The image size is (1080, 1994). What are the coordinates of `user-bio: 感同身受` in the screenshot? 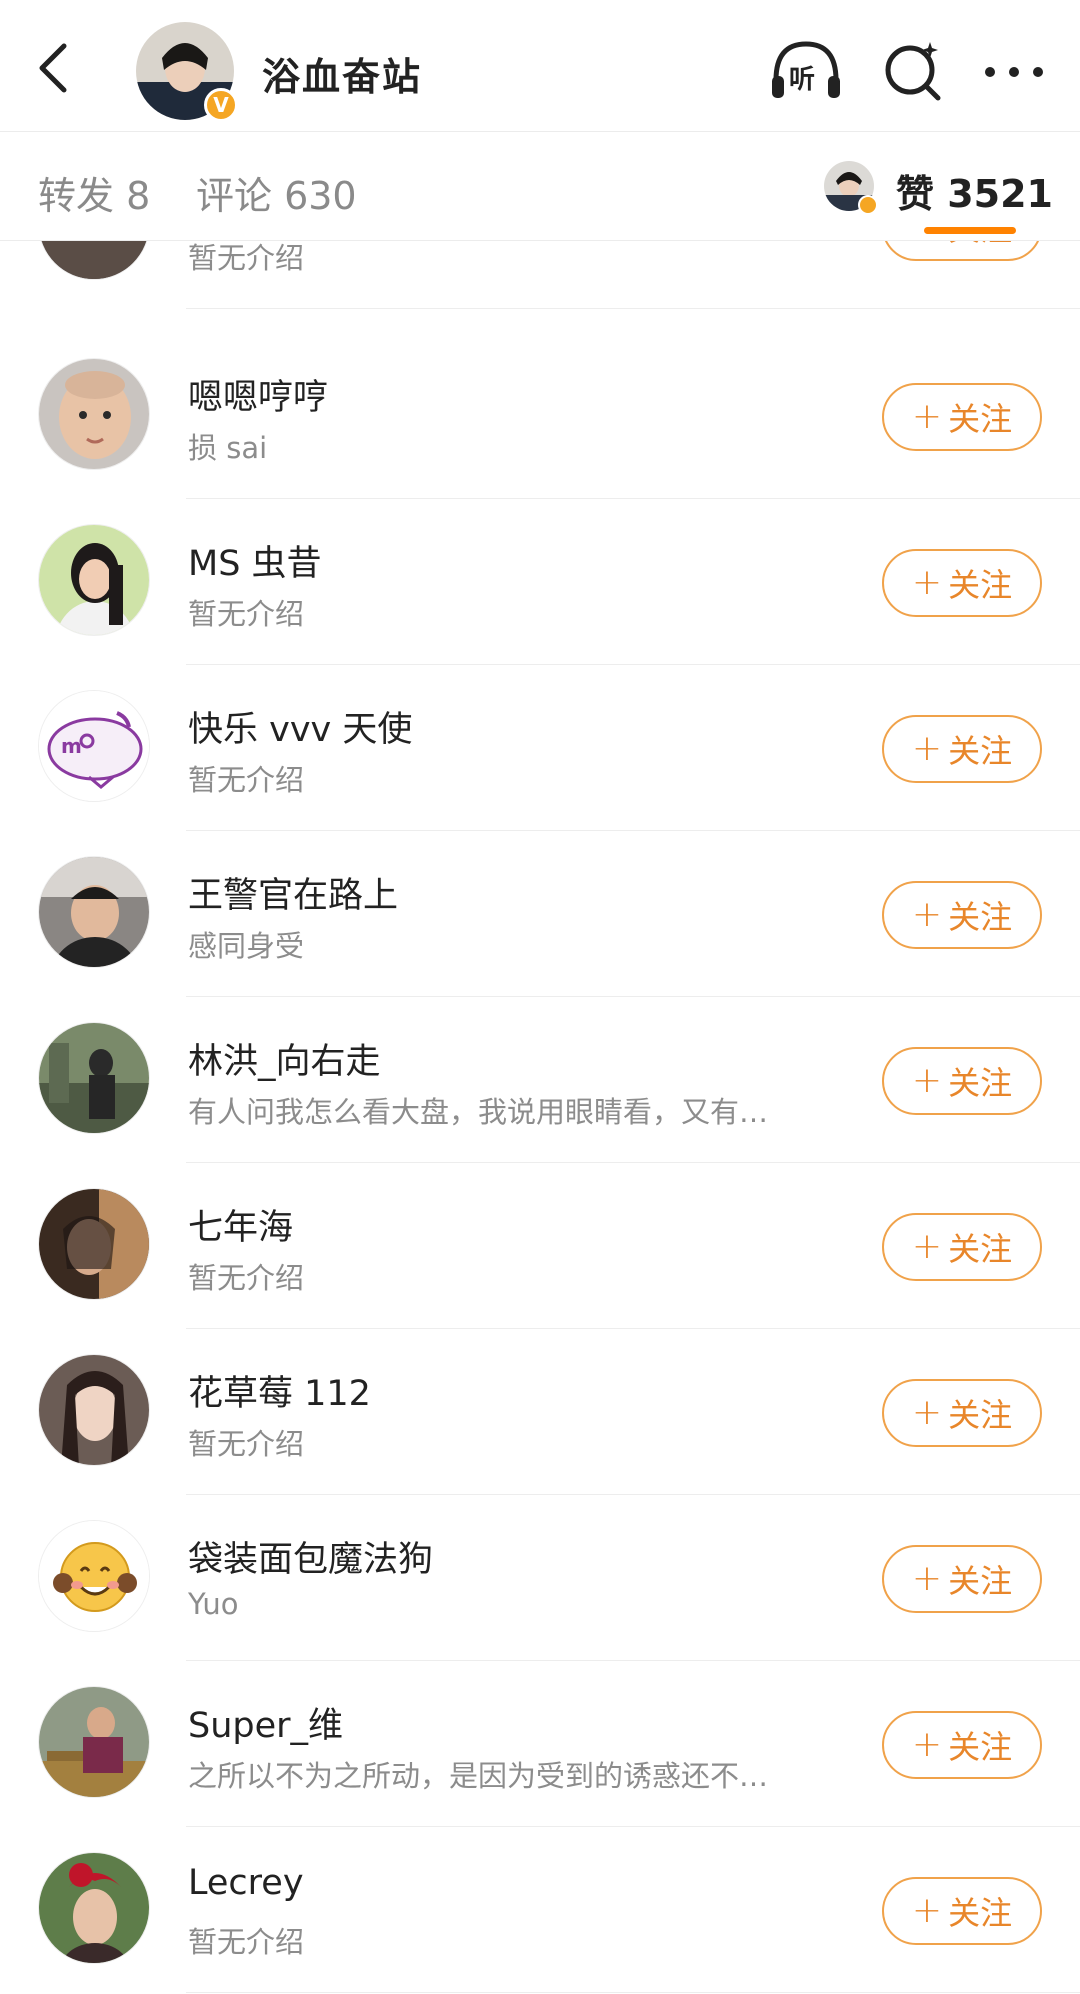 It's located at (246, 946).